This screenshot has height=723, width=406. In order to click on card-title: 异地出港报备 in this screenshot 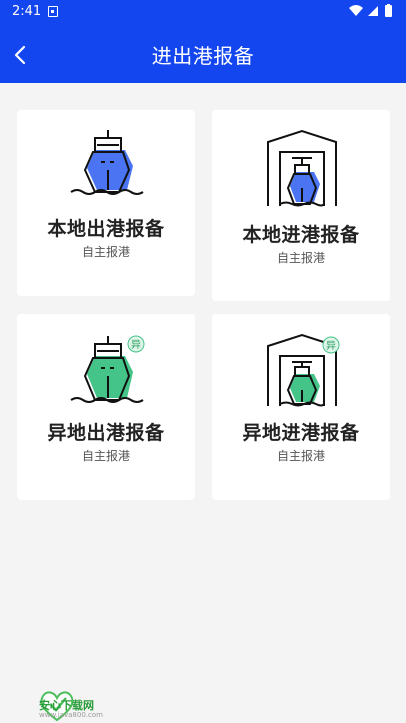, I will do `click(106, 433)`.